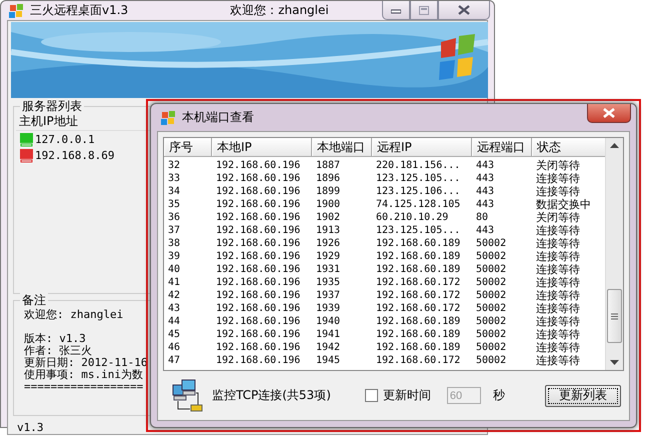 This screenshot has width=647, height=437. I want to click on table-cell-text: 1942, so click(328, 347).